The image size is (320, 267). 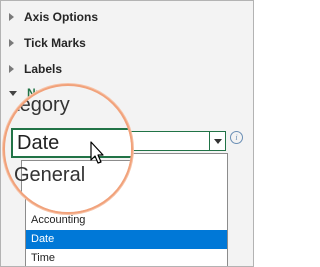 What do you see at coordinates (38, 143) in the screenshot?
I see `zoomed-selected-value: Date` at bounding box center [38, 143].